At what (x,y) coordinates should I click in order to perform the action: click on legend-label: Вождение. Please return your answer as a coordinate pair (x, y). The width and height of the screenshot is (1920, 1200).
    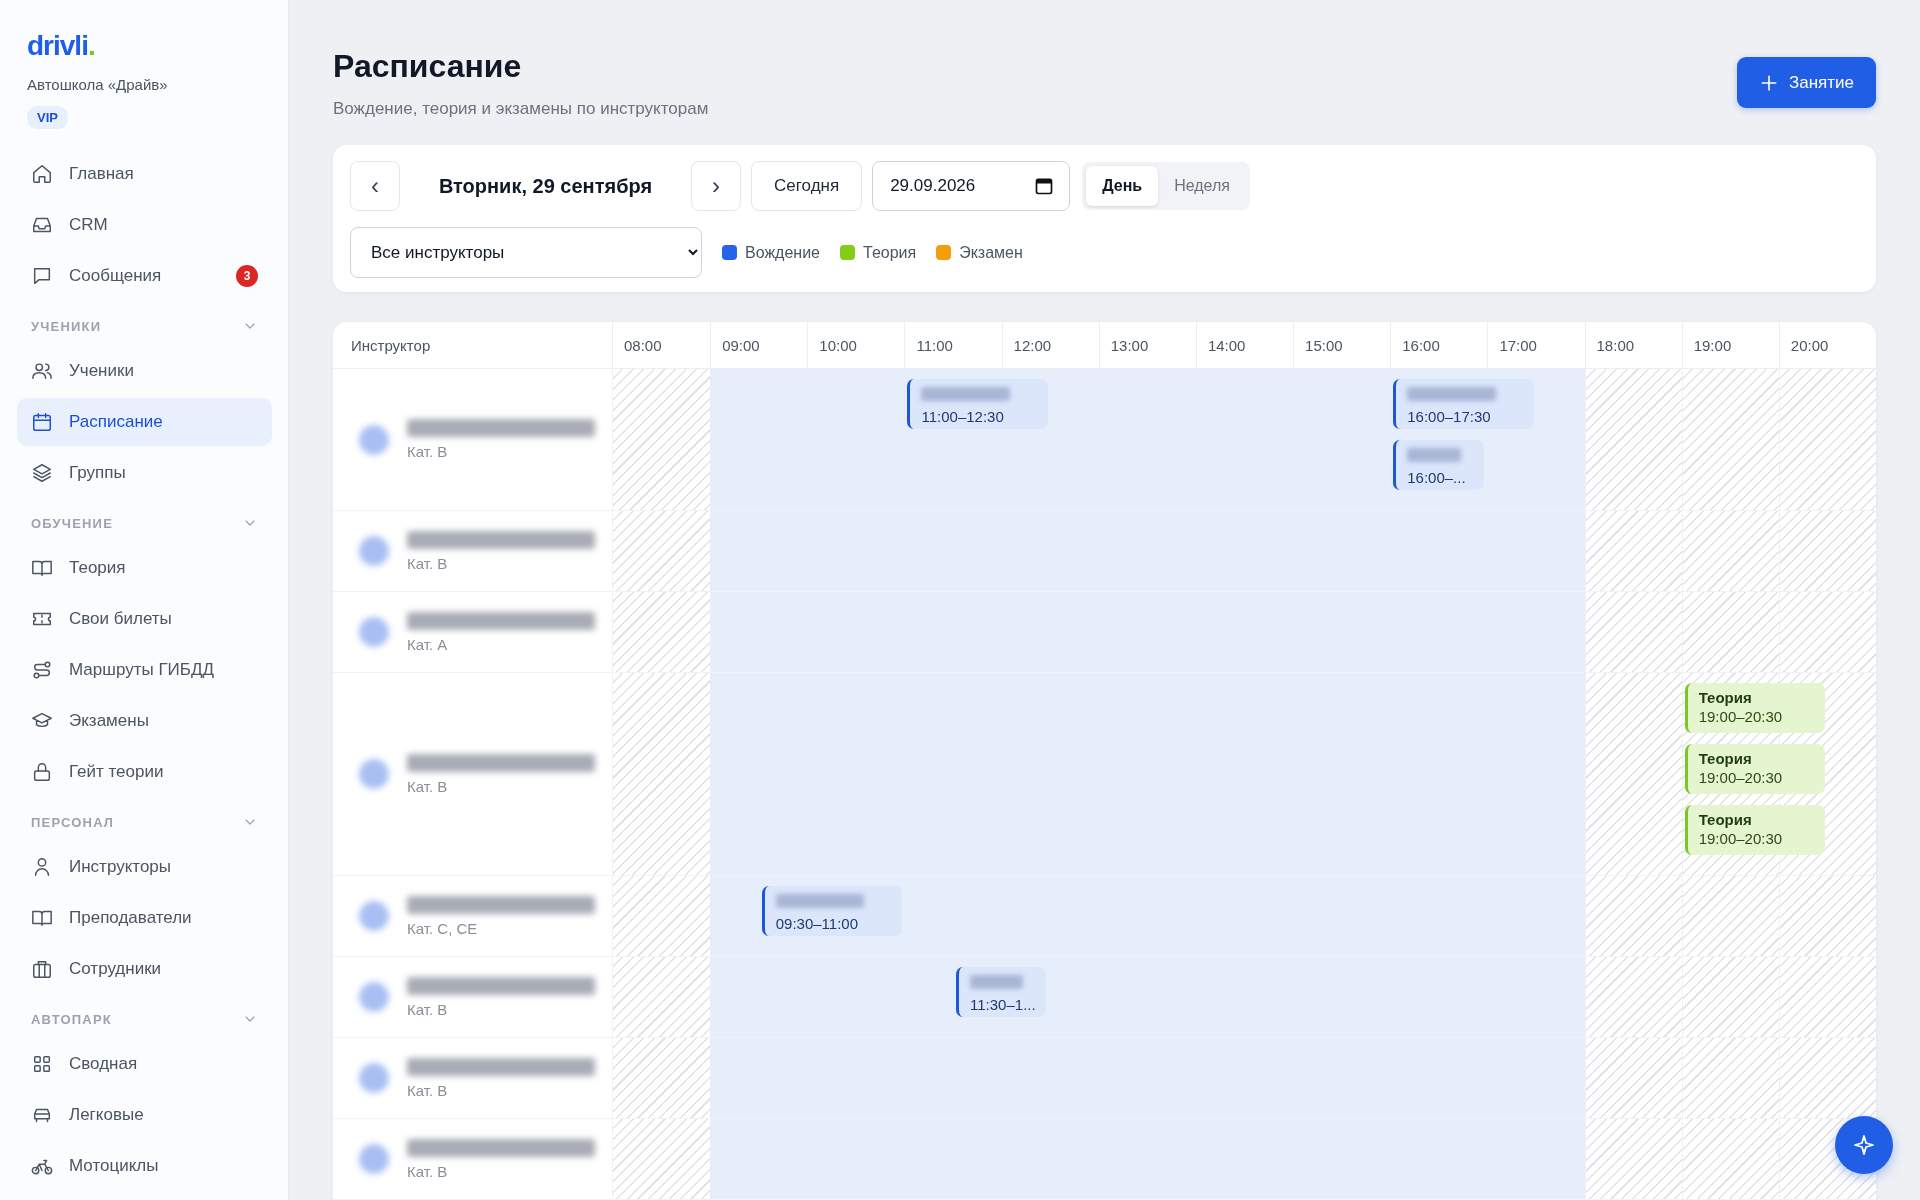
    Looking at the image, I should click on (782, 252).